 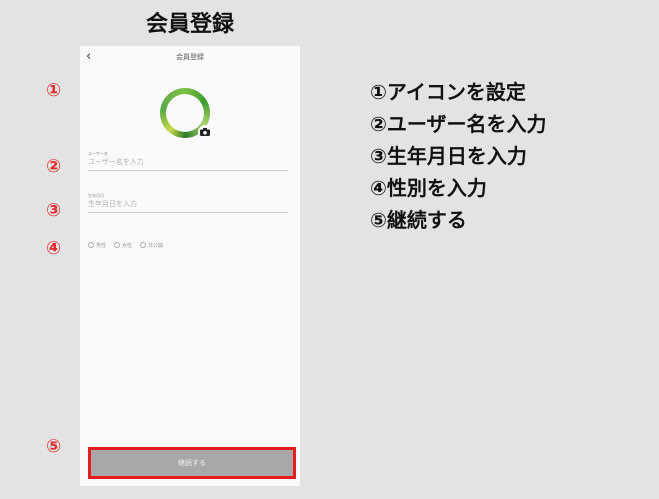 What do you see at coordinates (54, 446) in the screenshot?
I see `marker-5: ⑤` at bounding box center [54, 446].